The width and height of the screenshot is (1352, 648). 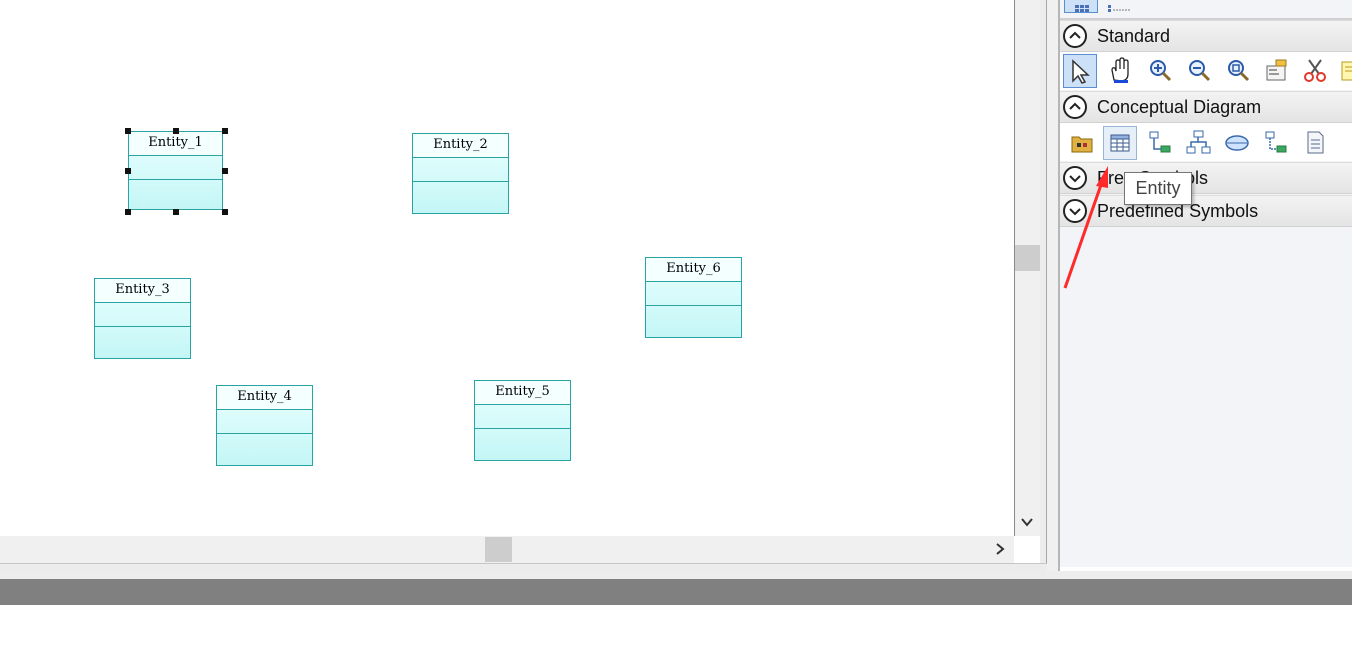 I want to click on group-header-standard: Standard, so click(x=1206, y=36).